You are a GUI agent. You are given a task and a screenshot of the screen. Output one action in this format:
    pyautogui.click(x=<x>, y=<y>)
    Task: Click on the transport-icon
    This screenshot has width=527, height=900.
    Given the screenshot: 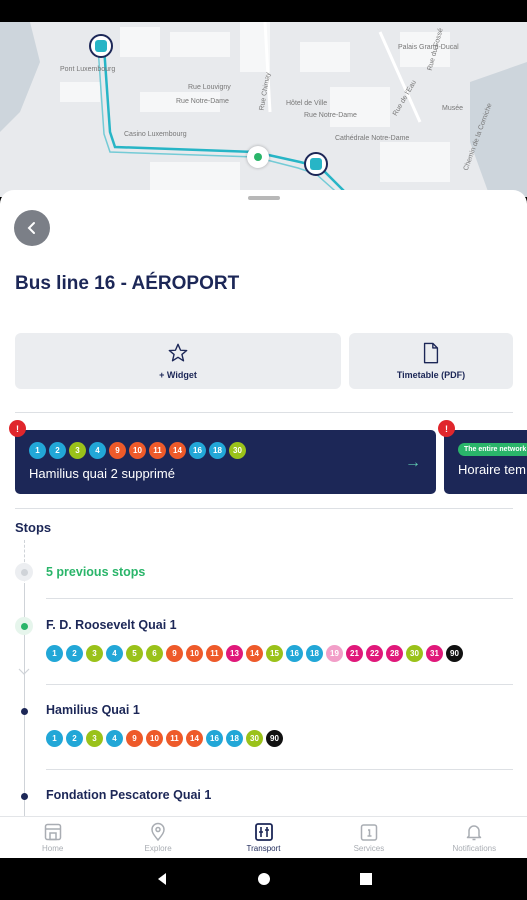 What is the action you would take?
    pyautogui.click(x=263, y=832)
    